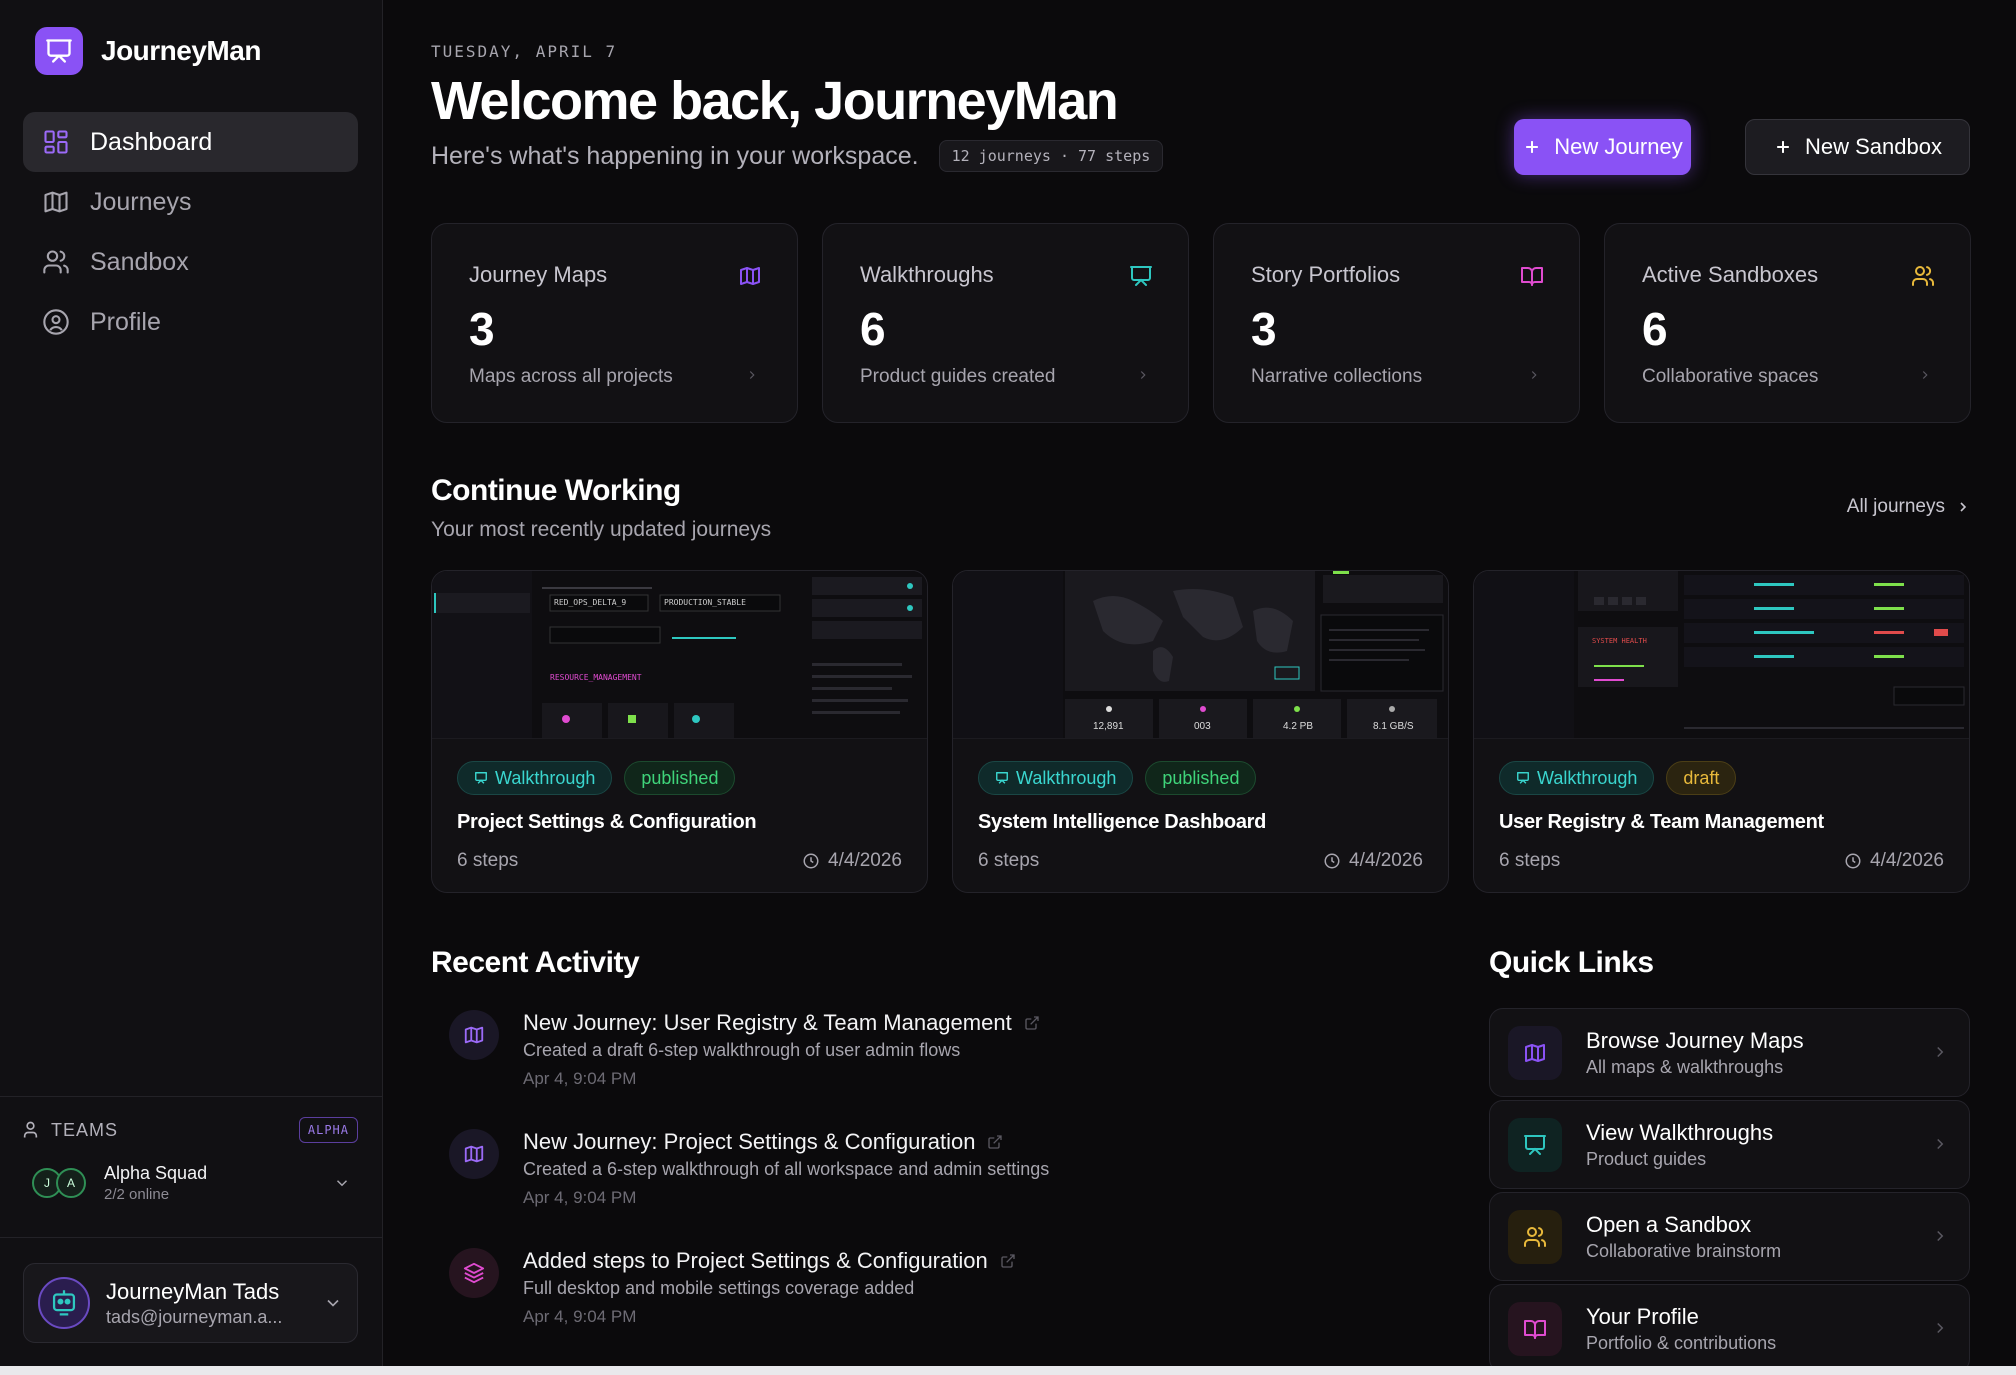 The width and height of the screenshot is (2016, 1375). What do you see at coordinates (1684, 1250) in the screenshot?
I see `quick-link-subtitle: Collaborative brainstorm` at bounding box center [1684, 1250].